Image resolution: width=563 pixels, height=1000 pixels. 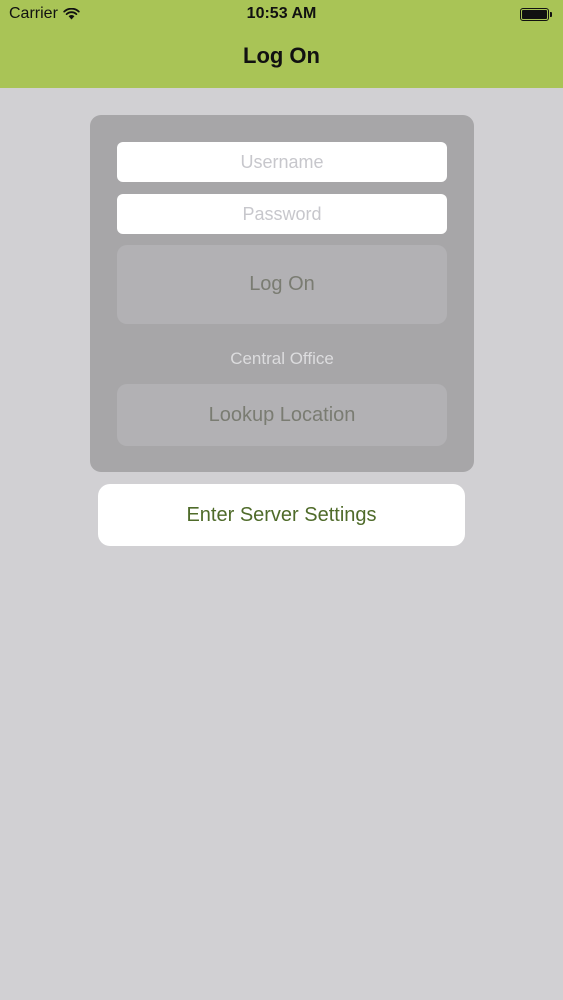 What do you see at coordinates (282, 214) in the screenshot?
I see `password-field` at bounding box center [282, 214].